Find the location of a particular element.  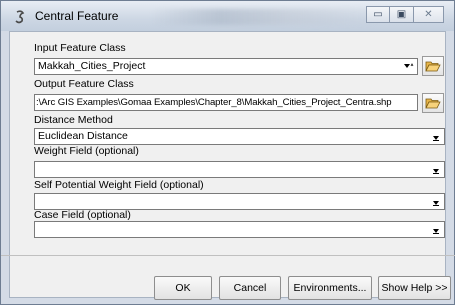

input-feature-class-value: Makkah_Cities_Project is located at coordinates (92, 66).